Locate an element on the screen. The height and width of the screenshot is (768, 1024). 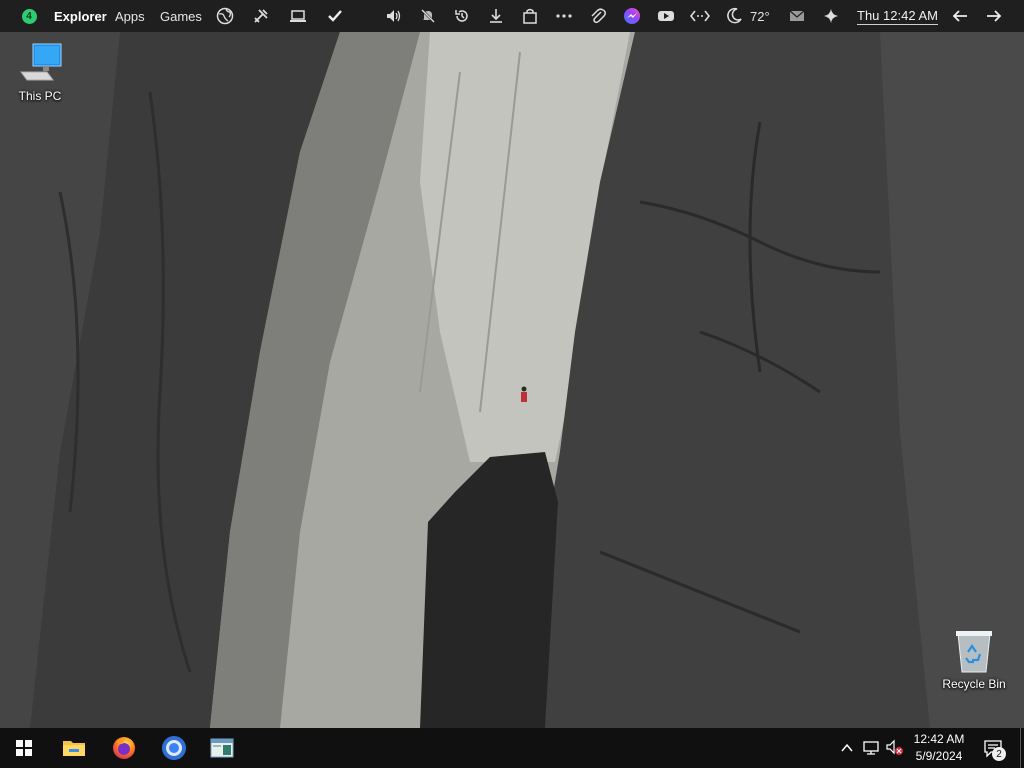
menu-explorer: Explorer is located at coordinates (80, 16).